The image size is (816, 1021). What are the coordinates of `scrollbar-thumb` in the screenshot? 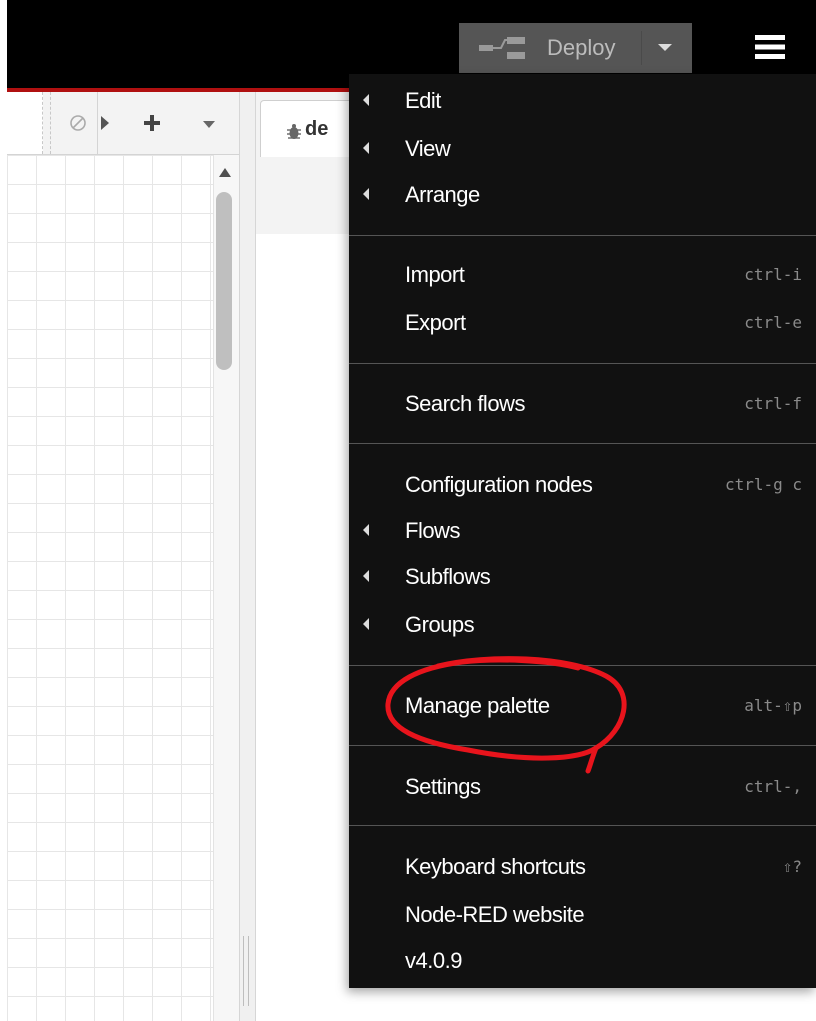 It's located at (224, 281).